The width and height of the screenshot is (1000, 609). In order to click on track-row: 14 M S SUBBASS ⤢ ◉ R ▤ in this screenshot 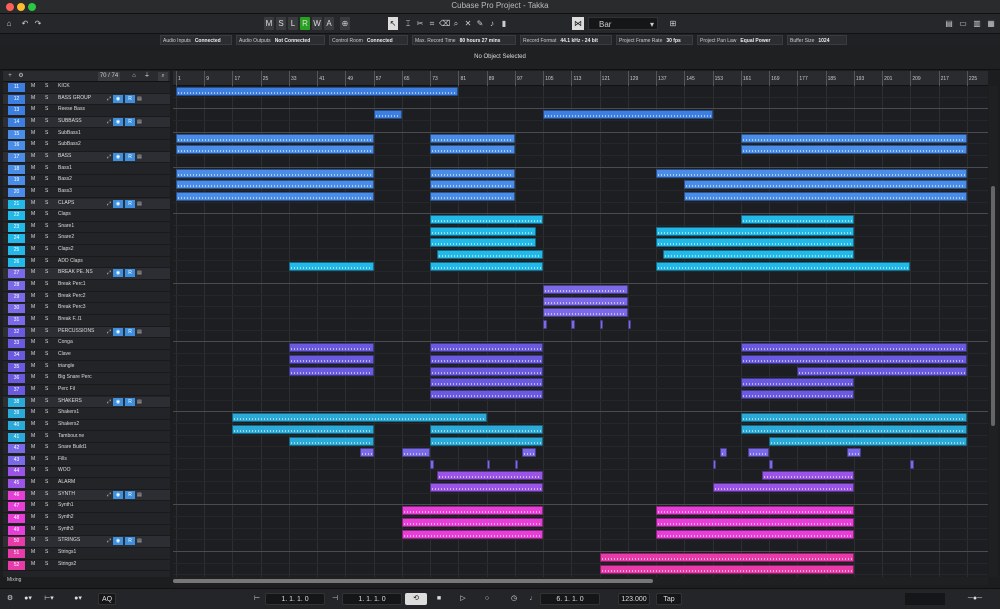, I will do `click(86, 122)`.